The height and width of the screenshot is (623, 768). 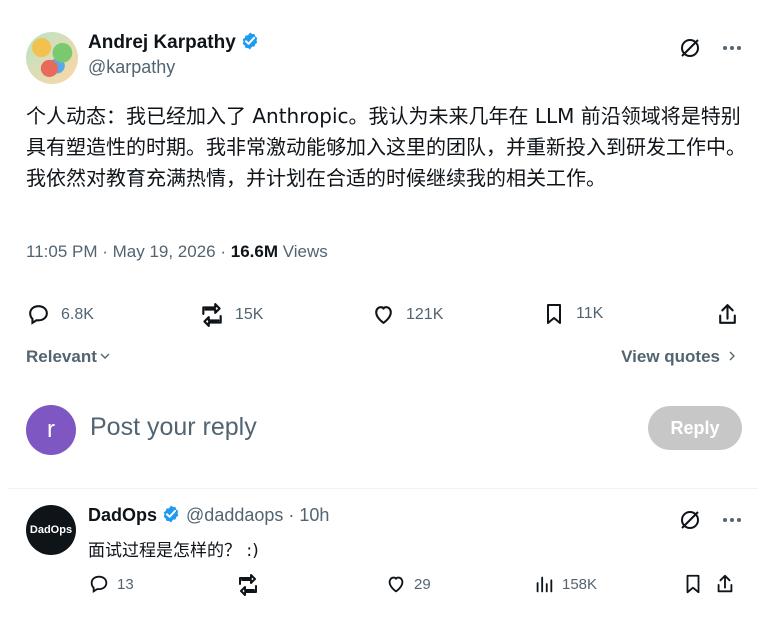 What do you see at coordinates (408, 584) in the screenshot?
I see `reply-like-action: 29` at bounding box center [408, 584].